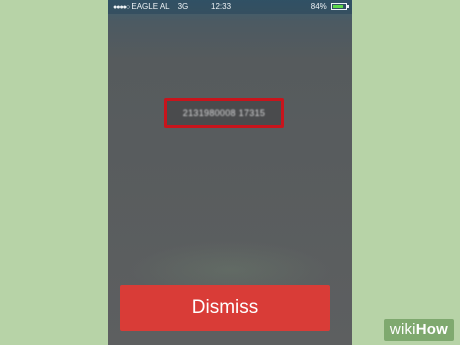 The width and height of the screenshot is (460, 345). I want to click on watermark-wiki: wiki, so click(402, 329).